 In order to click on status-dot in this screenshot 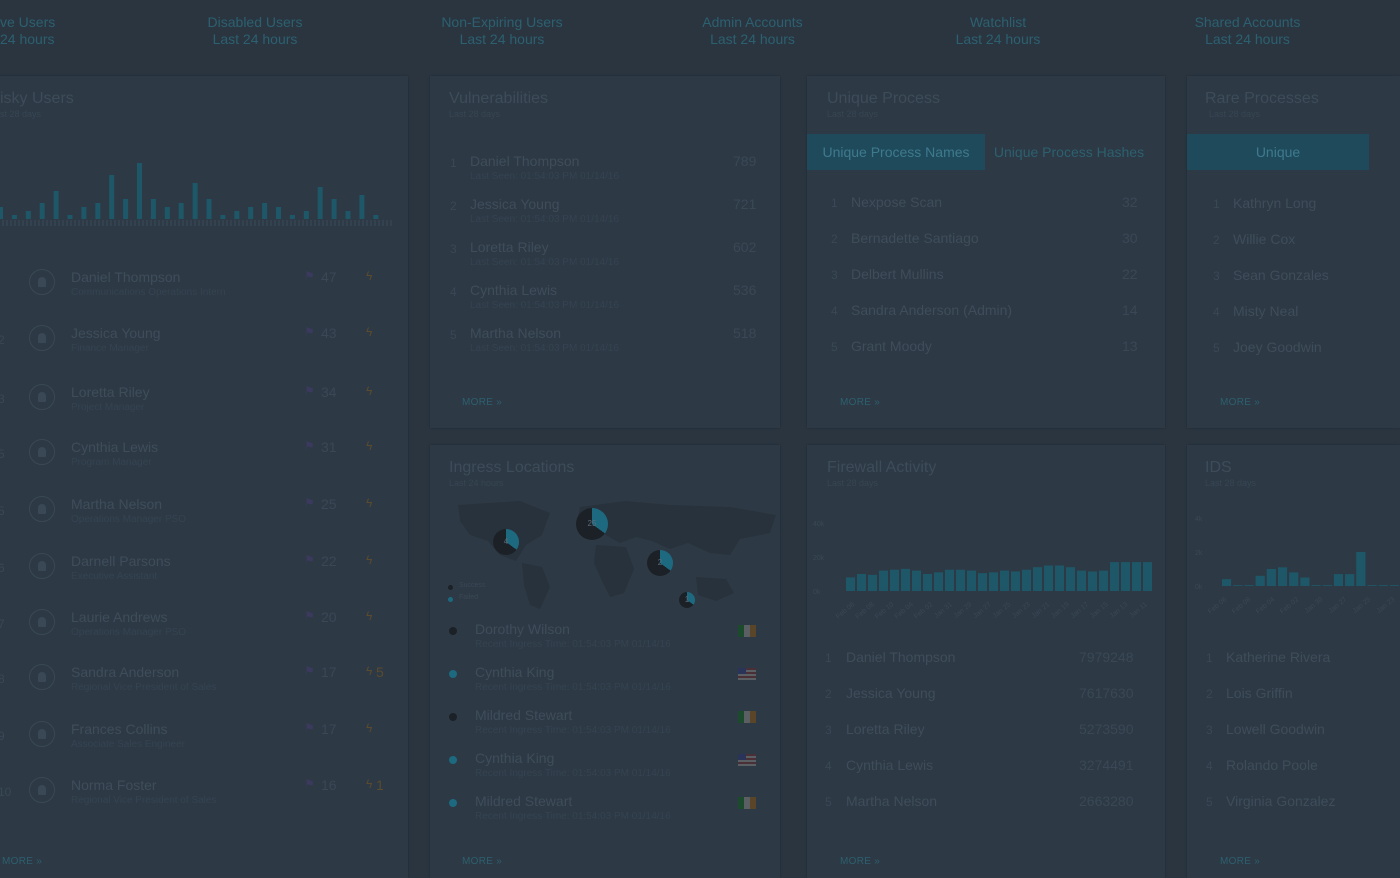, I will do `click(453, 803)`.